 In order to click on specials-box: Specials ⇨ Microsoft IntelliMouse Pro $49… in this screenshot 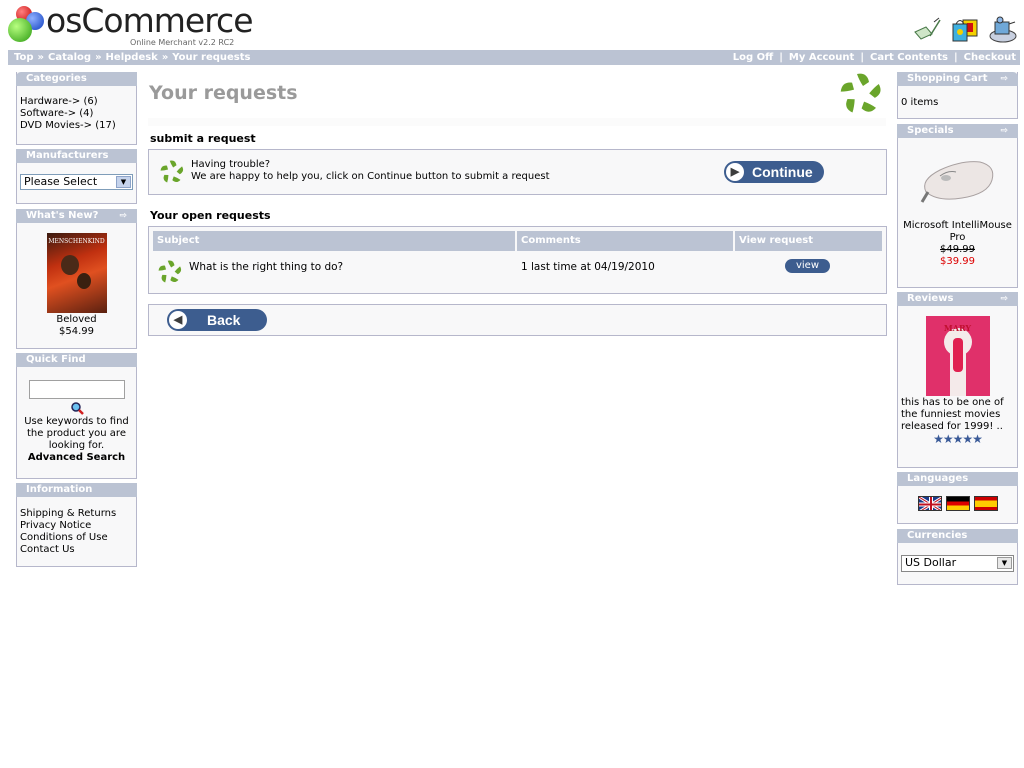, I will do `click(957, 206)`.